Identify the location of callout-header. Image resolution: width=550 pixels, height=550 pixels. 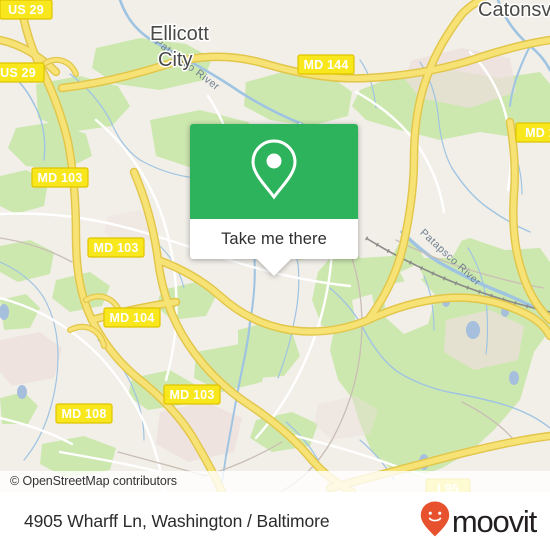
(274, 171).